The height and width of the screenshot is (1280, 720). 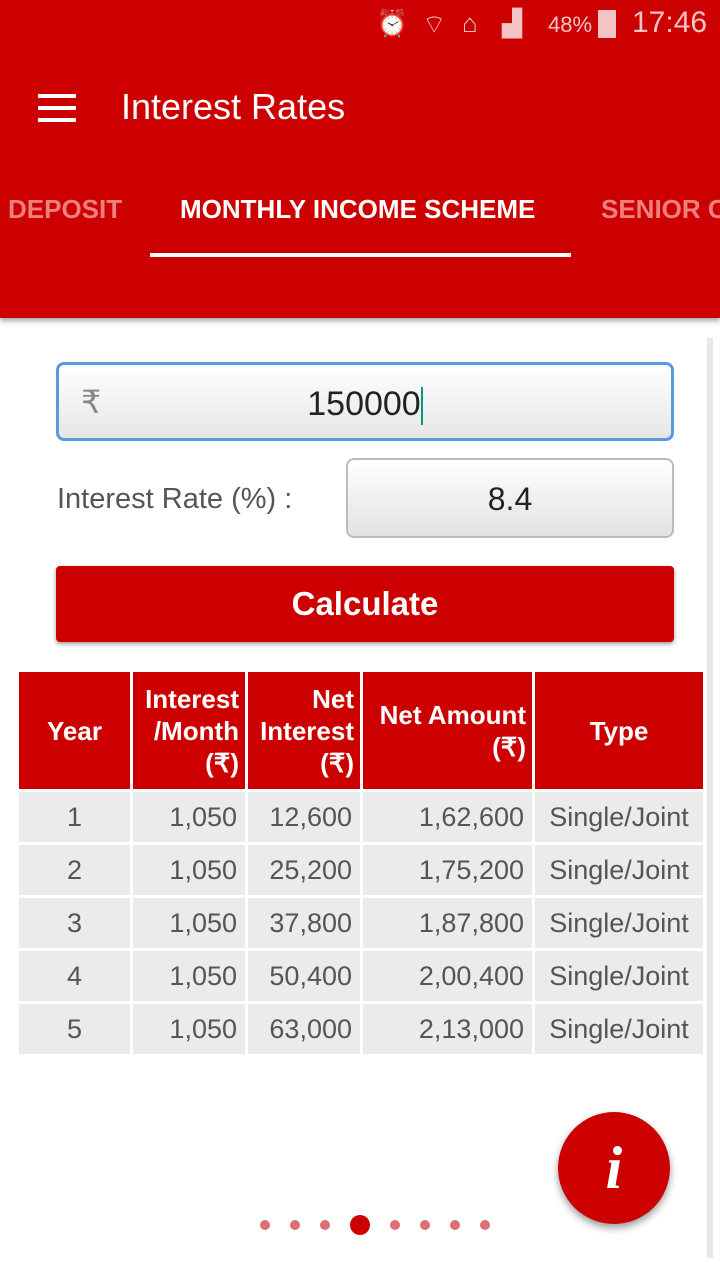 I want to click on hamburger-icon, so click(x=57, y=108).